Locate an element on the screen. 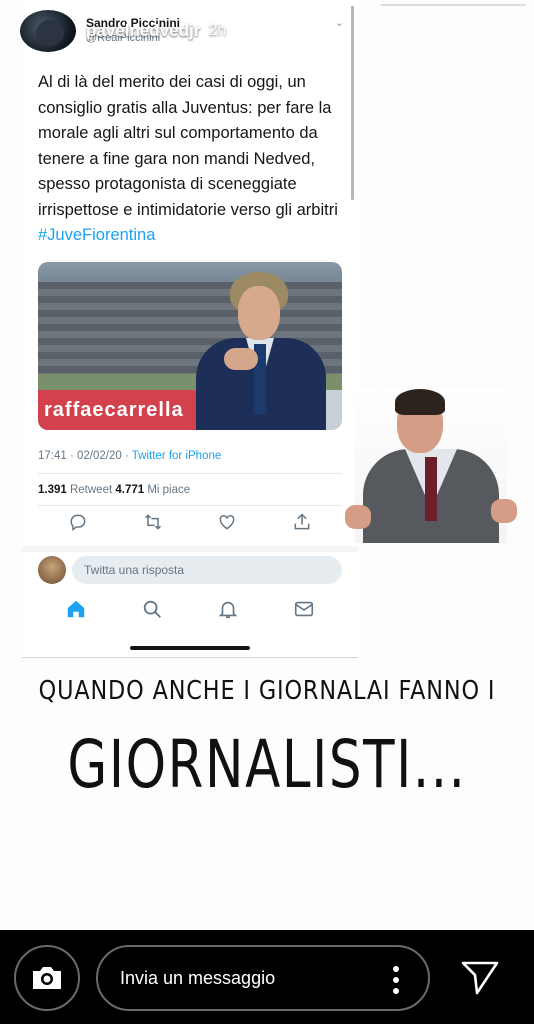  home-icon is located at coordinates (76, 609).